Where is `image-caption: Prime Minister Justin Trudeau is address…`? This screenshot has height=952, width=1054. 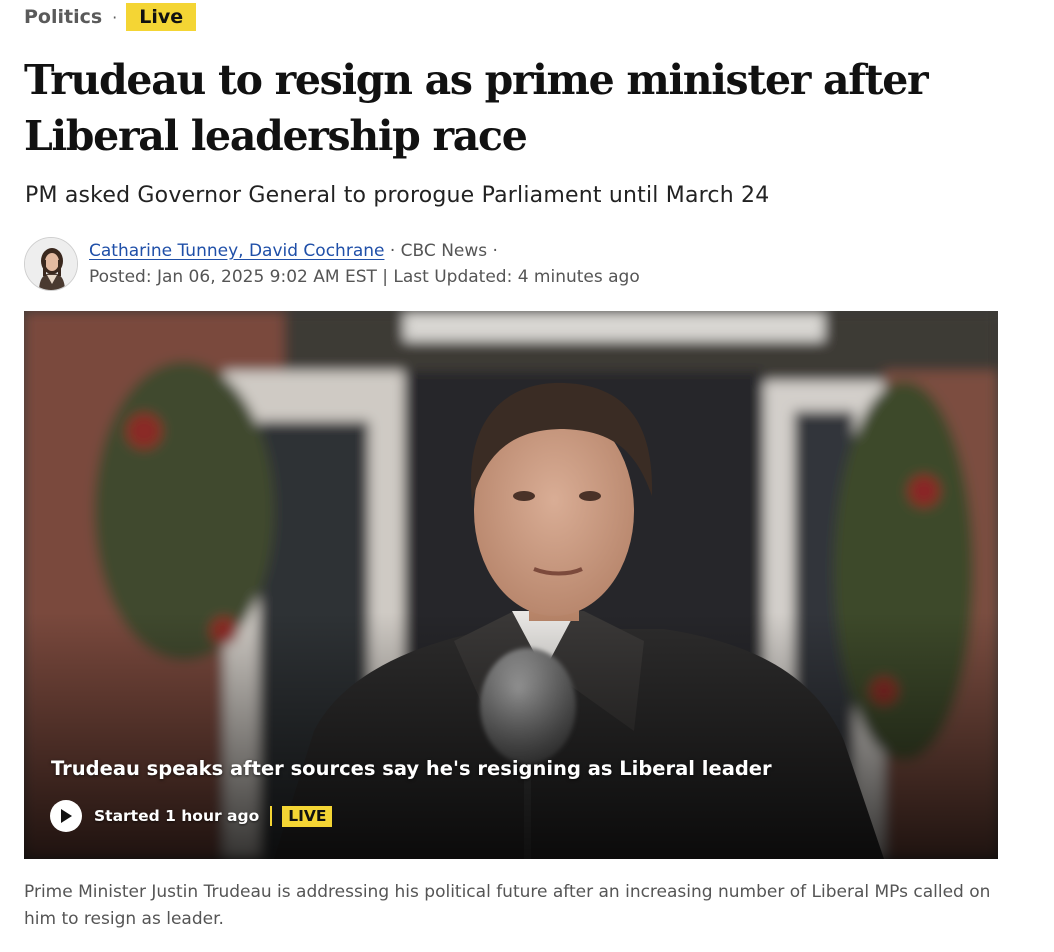
image-caption: Prime Minister Justin Trudeau is address… is located at coordinates (507, 905).